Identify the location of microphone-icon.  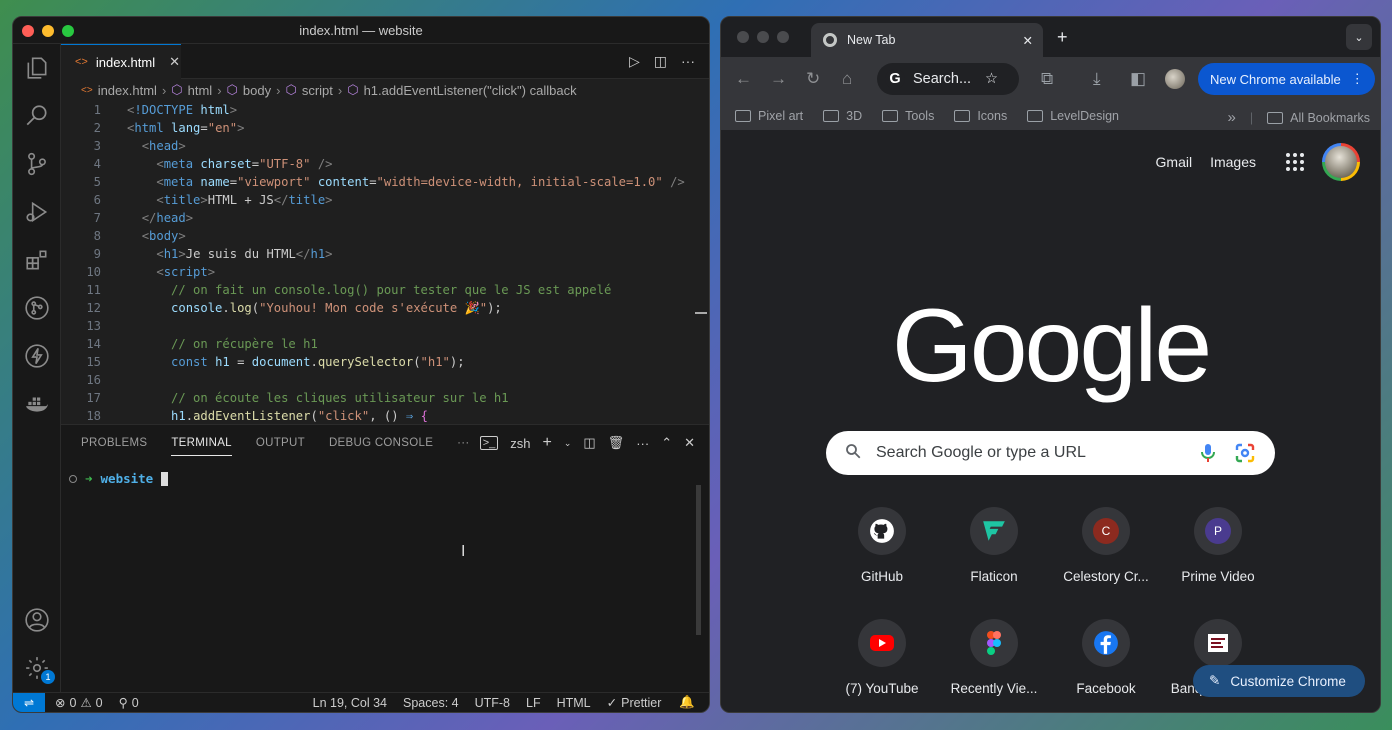
(1208, 455).